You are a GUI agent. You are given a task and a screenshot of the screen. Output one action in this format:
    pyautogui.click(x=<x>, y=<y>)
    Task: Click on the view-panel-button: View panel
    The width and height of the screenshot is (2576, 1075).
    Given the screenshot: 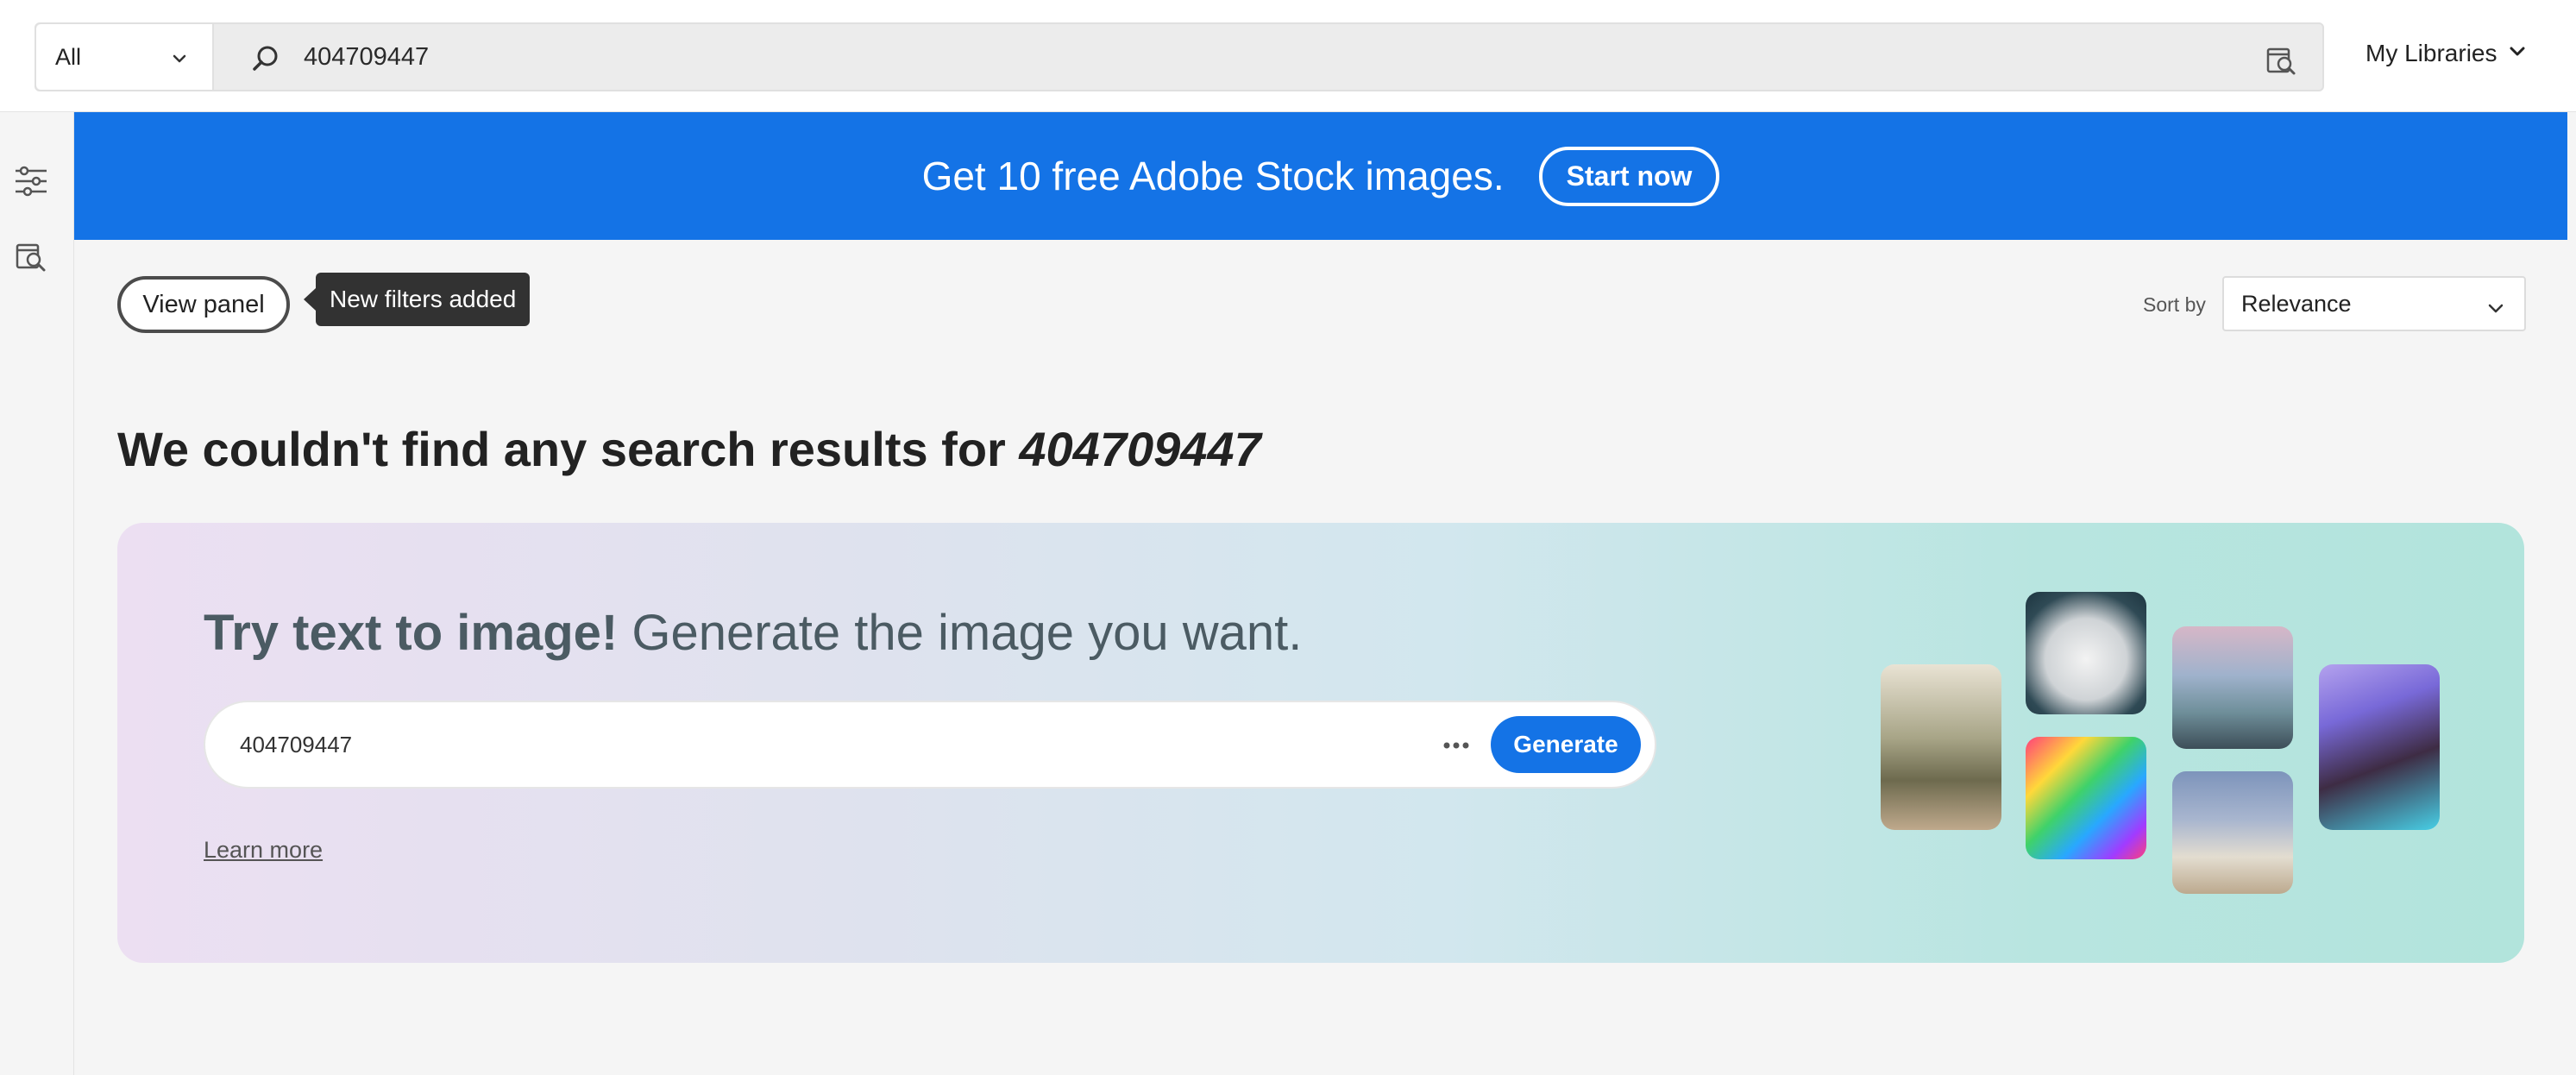 What is the action you would take?
    pyautogui.click(x=203, y=304)
    